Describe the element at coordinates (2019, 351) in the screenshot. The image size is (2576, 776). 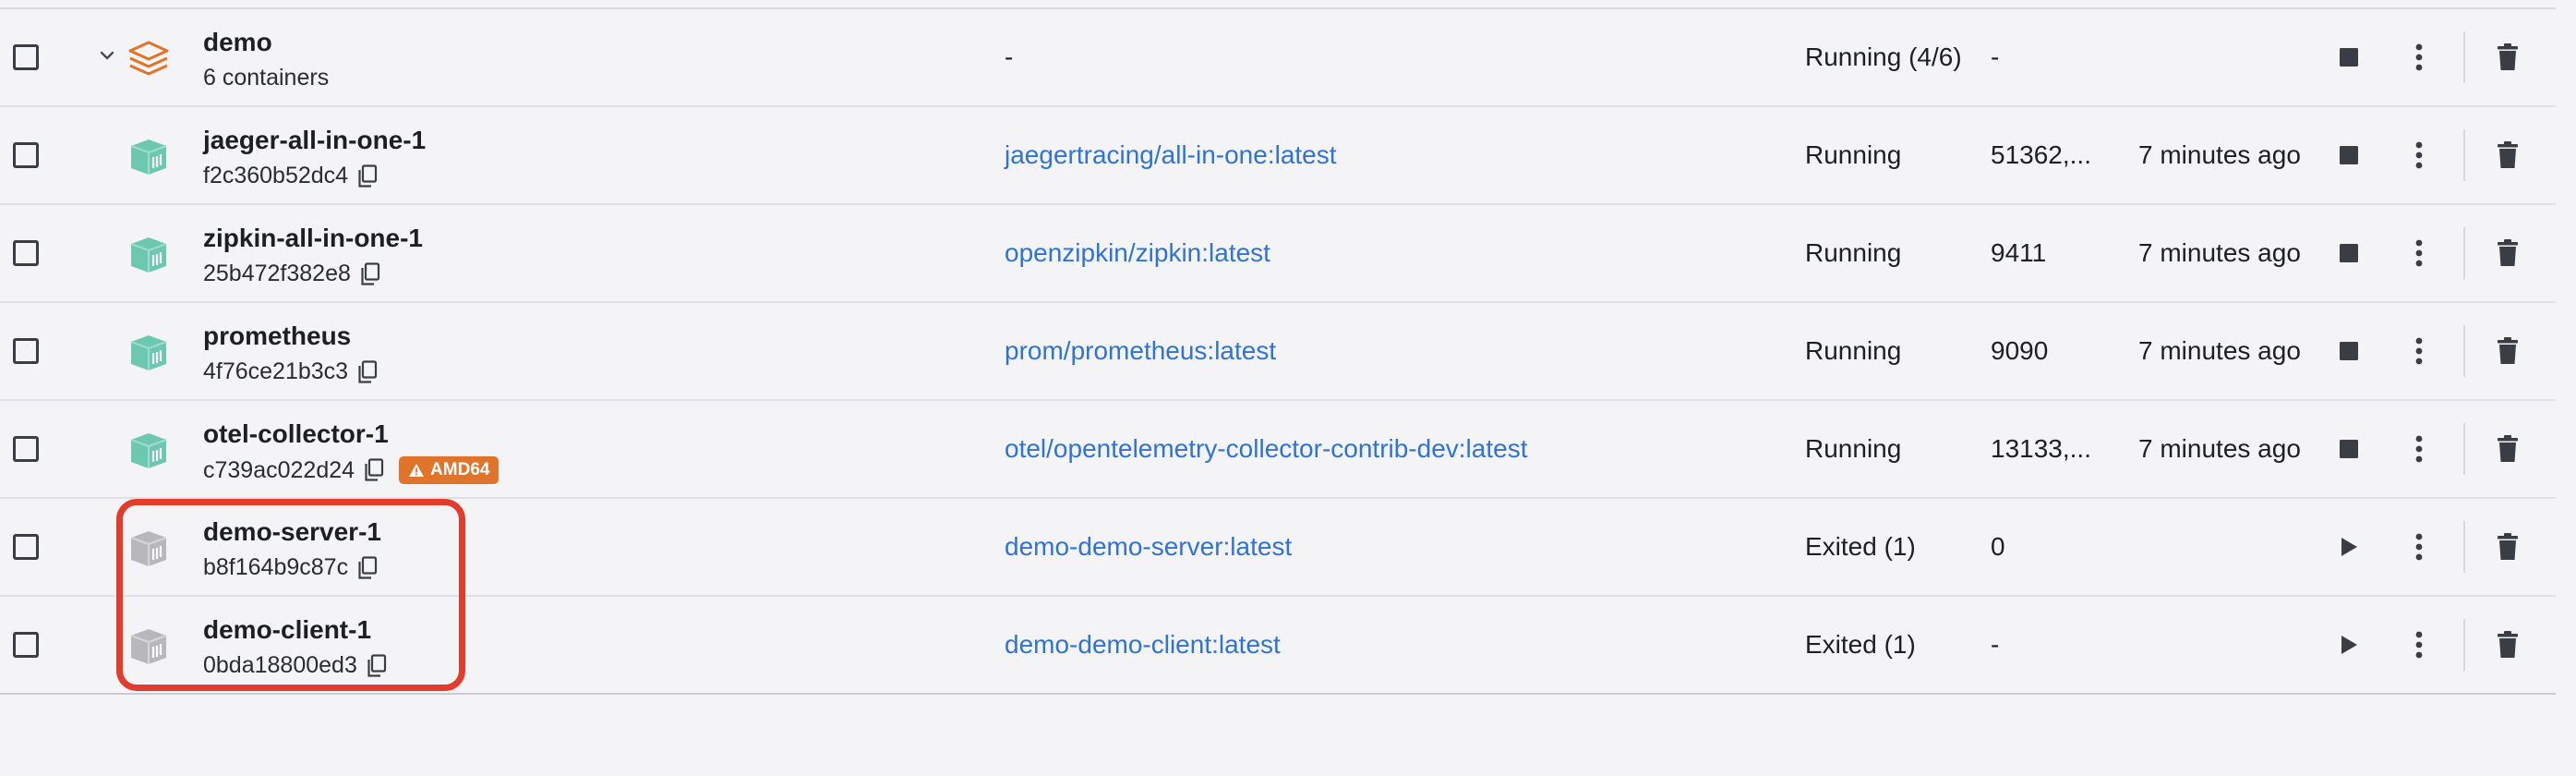
I see `port-link: 9090` at that location.